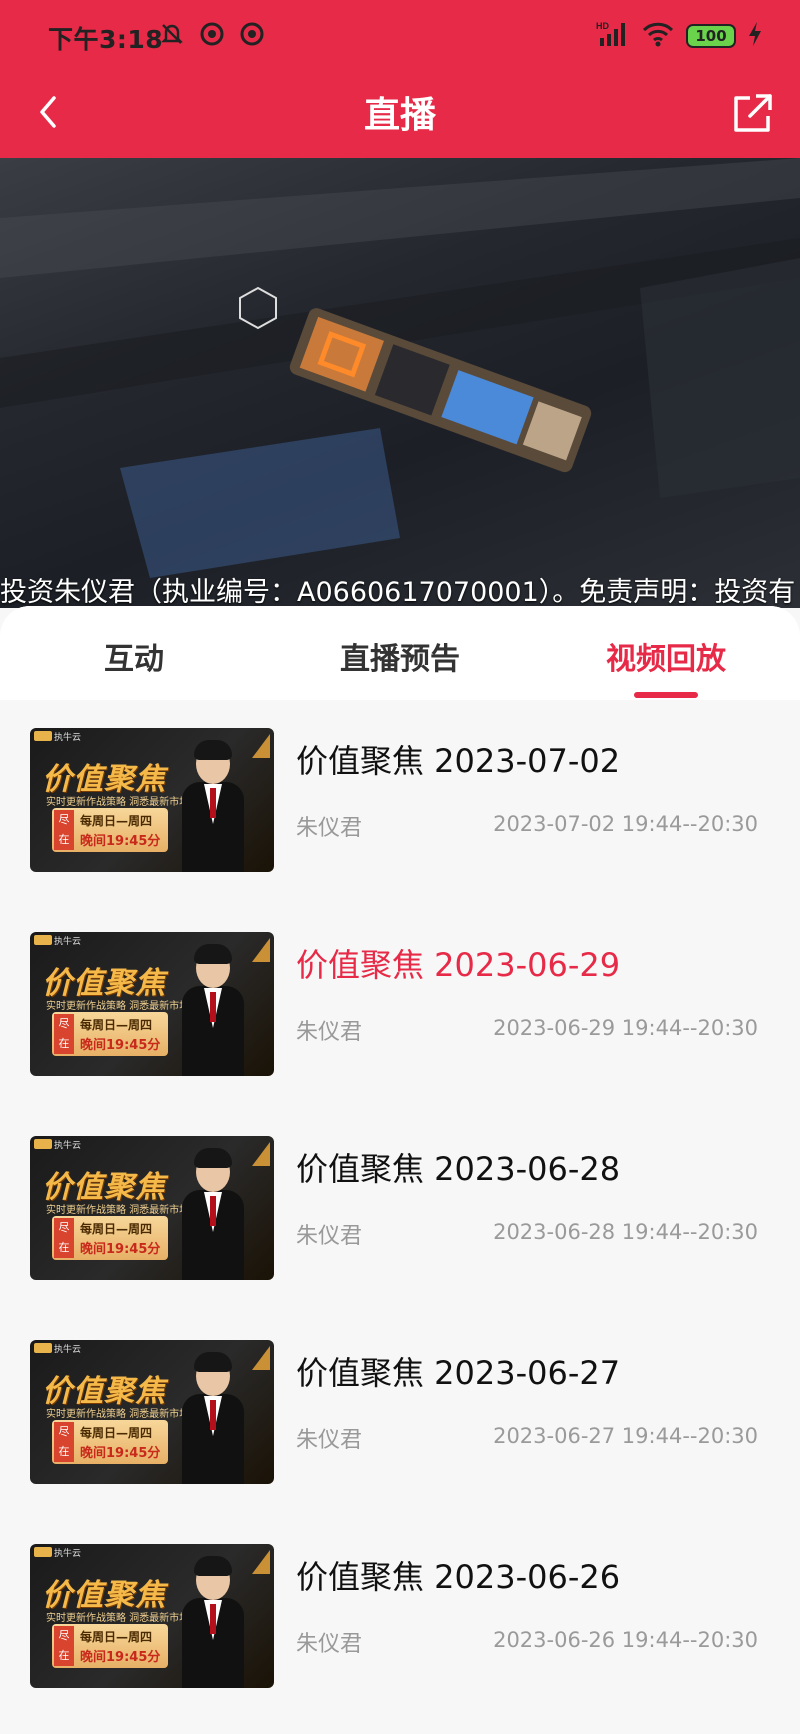  I want to click on signal-icon: HD, so click(613, 36).